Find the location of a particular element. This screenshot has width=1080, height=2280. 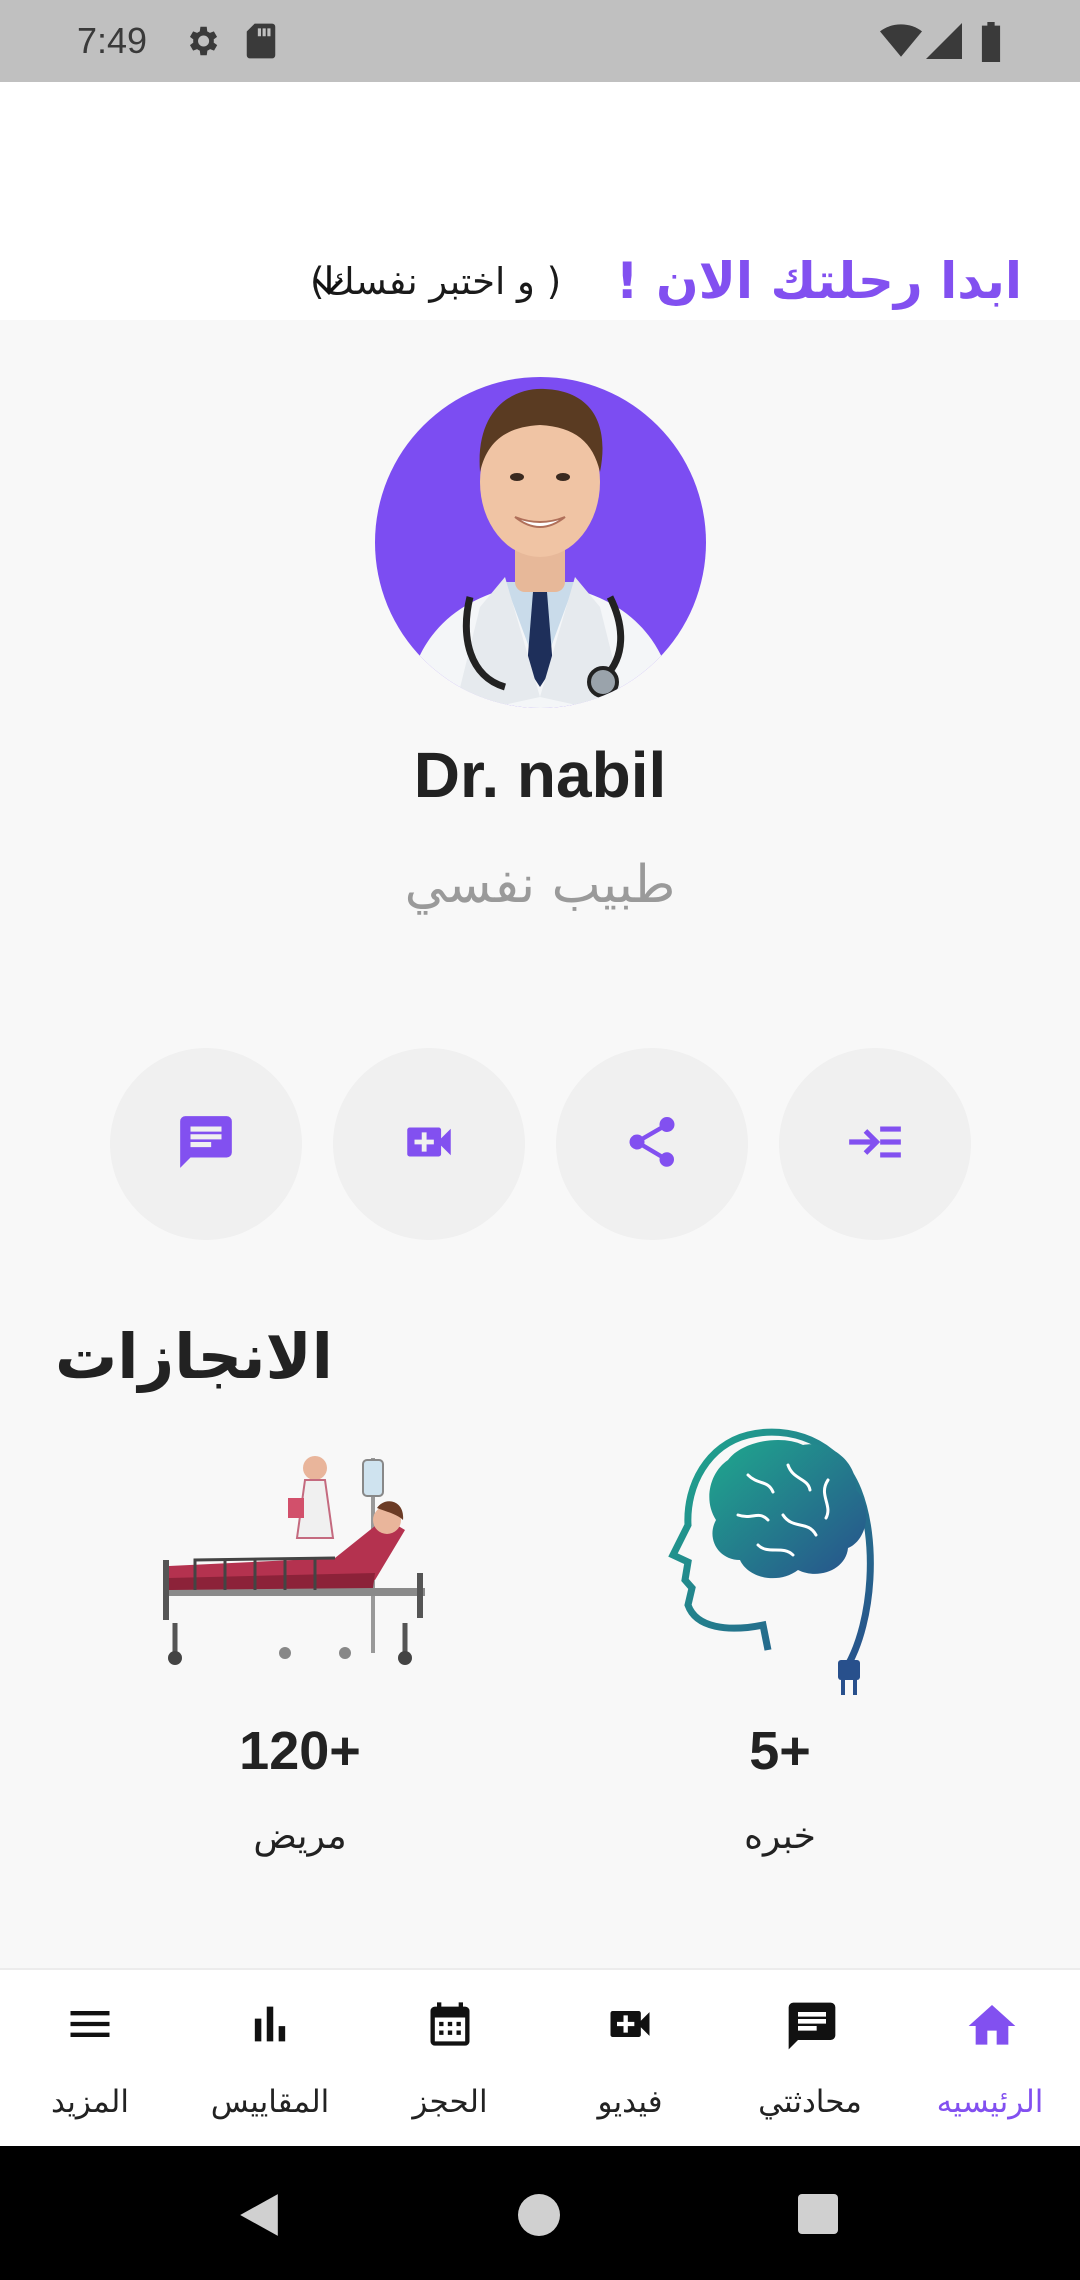

video-icon is located at coordinates (630, 2024).